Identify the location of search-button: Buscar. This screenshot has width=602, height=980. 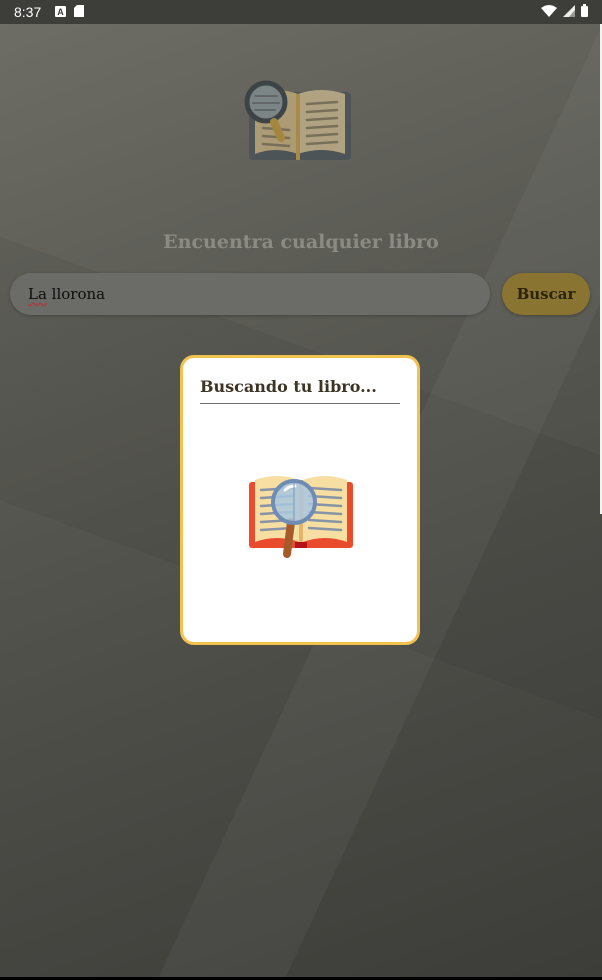
(546, 294).